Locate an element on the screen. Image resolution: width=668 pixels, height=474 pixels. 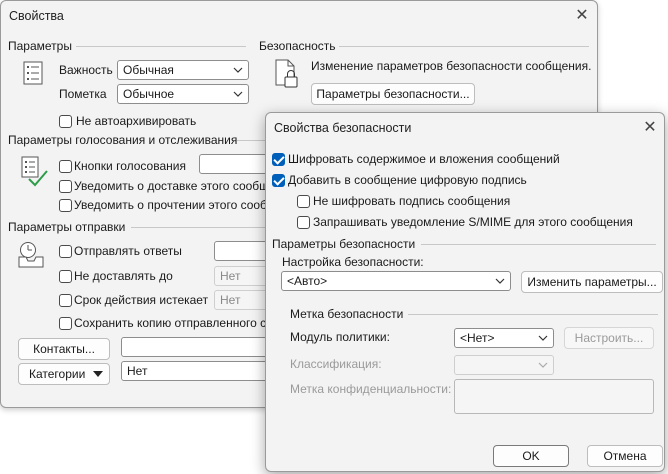
voting-buttons-field is located at coordinates (234, 164).